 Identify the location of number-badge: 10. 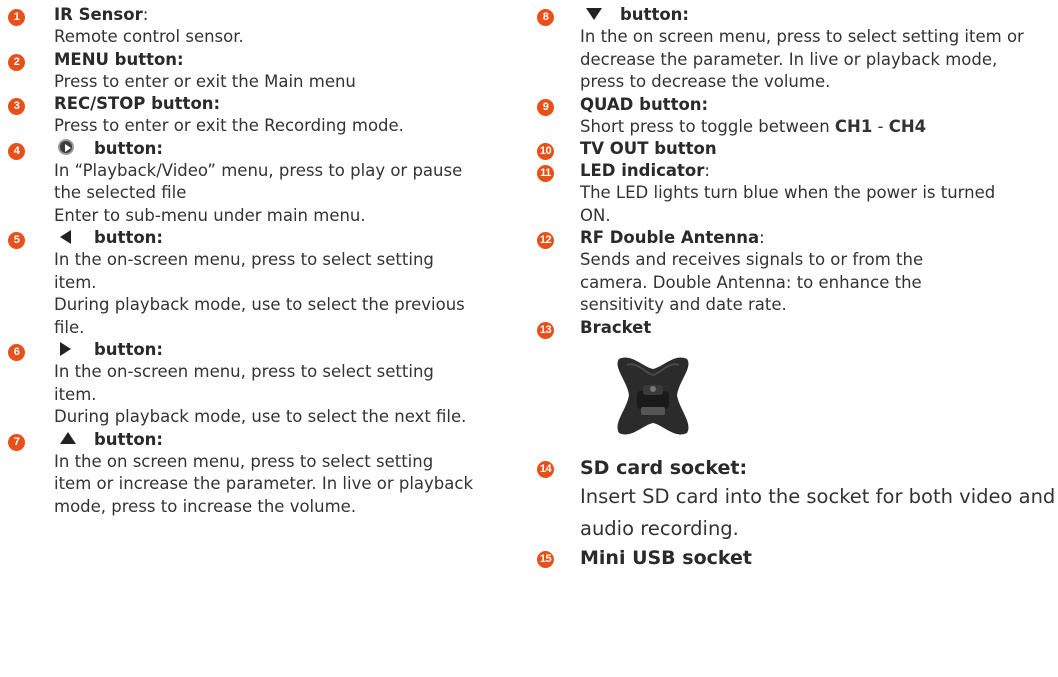
(545, 151).